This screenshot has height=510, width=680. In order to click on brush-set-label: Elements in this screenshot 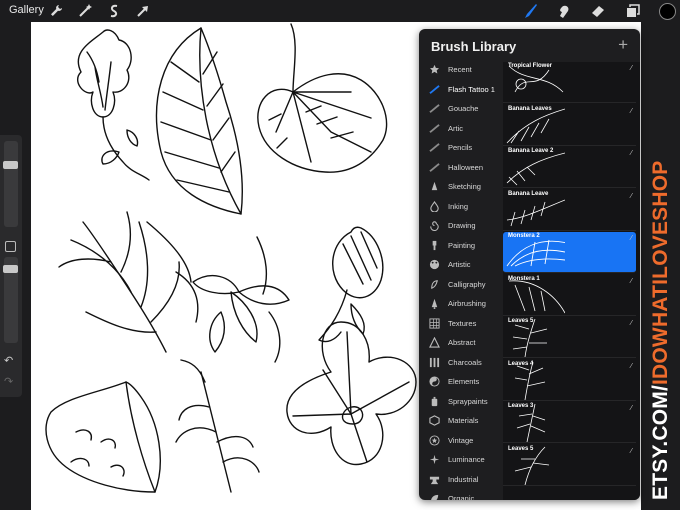, I will do `click(464, 381)`.